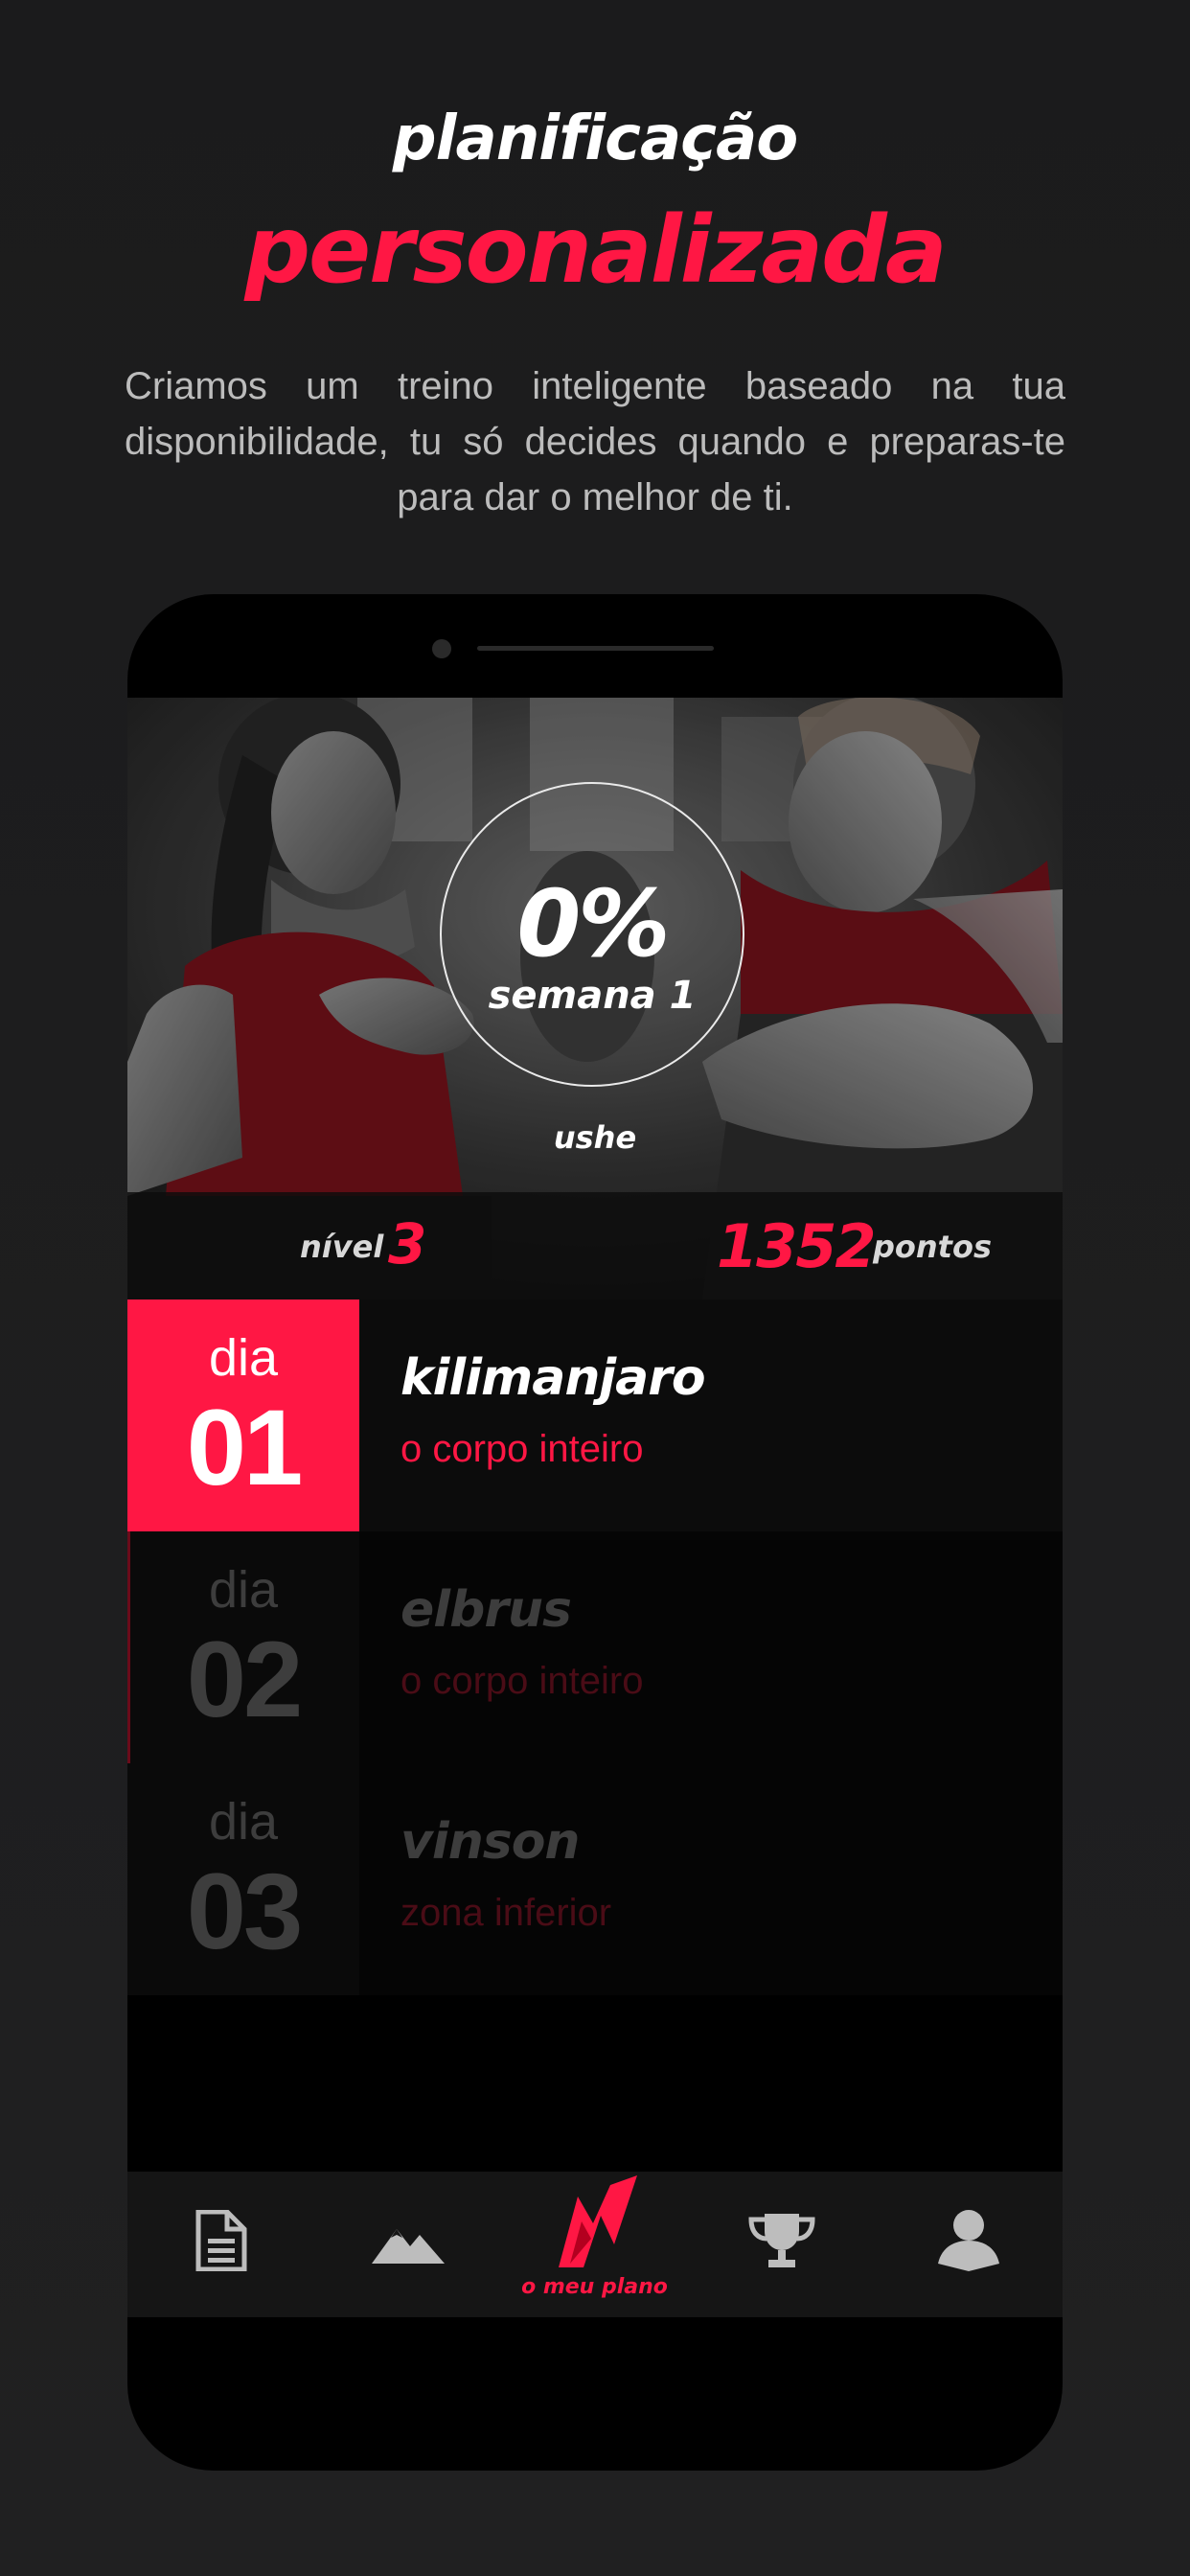 This screenshot has width=1190, height=2576. I want to click on progress-ring: 0% semana 1, so click(592, 934).